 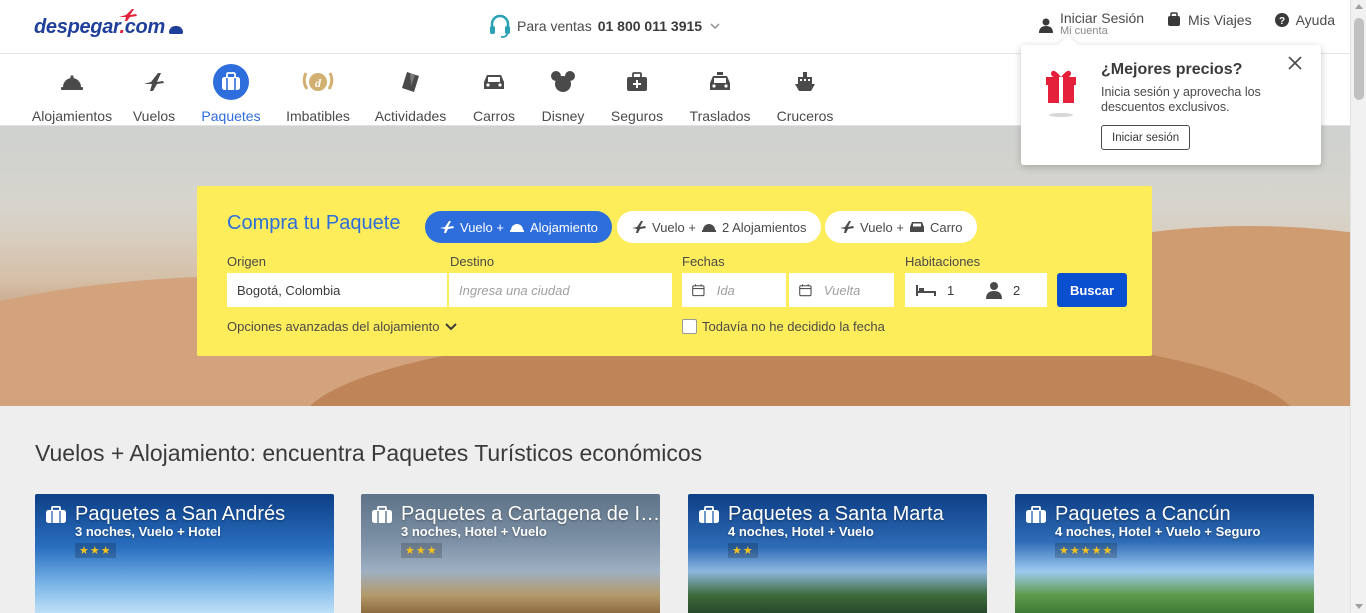 I want to click on category-label: Seguros, so click(x=637, y=116).